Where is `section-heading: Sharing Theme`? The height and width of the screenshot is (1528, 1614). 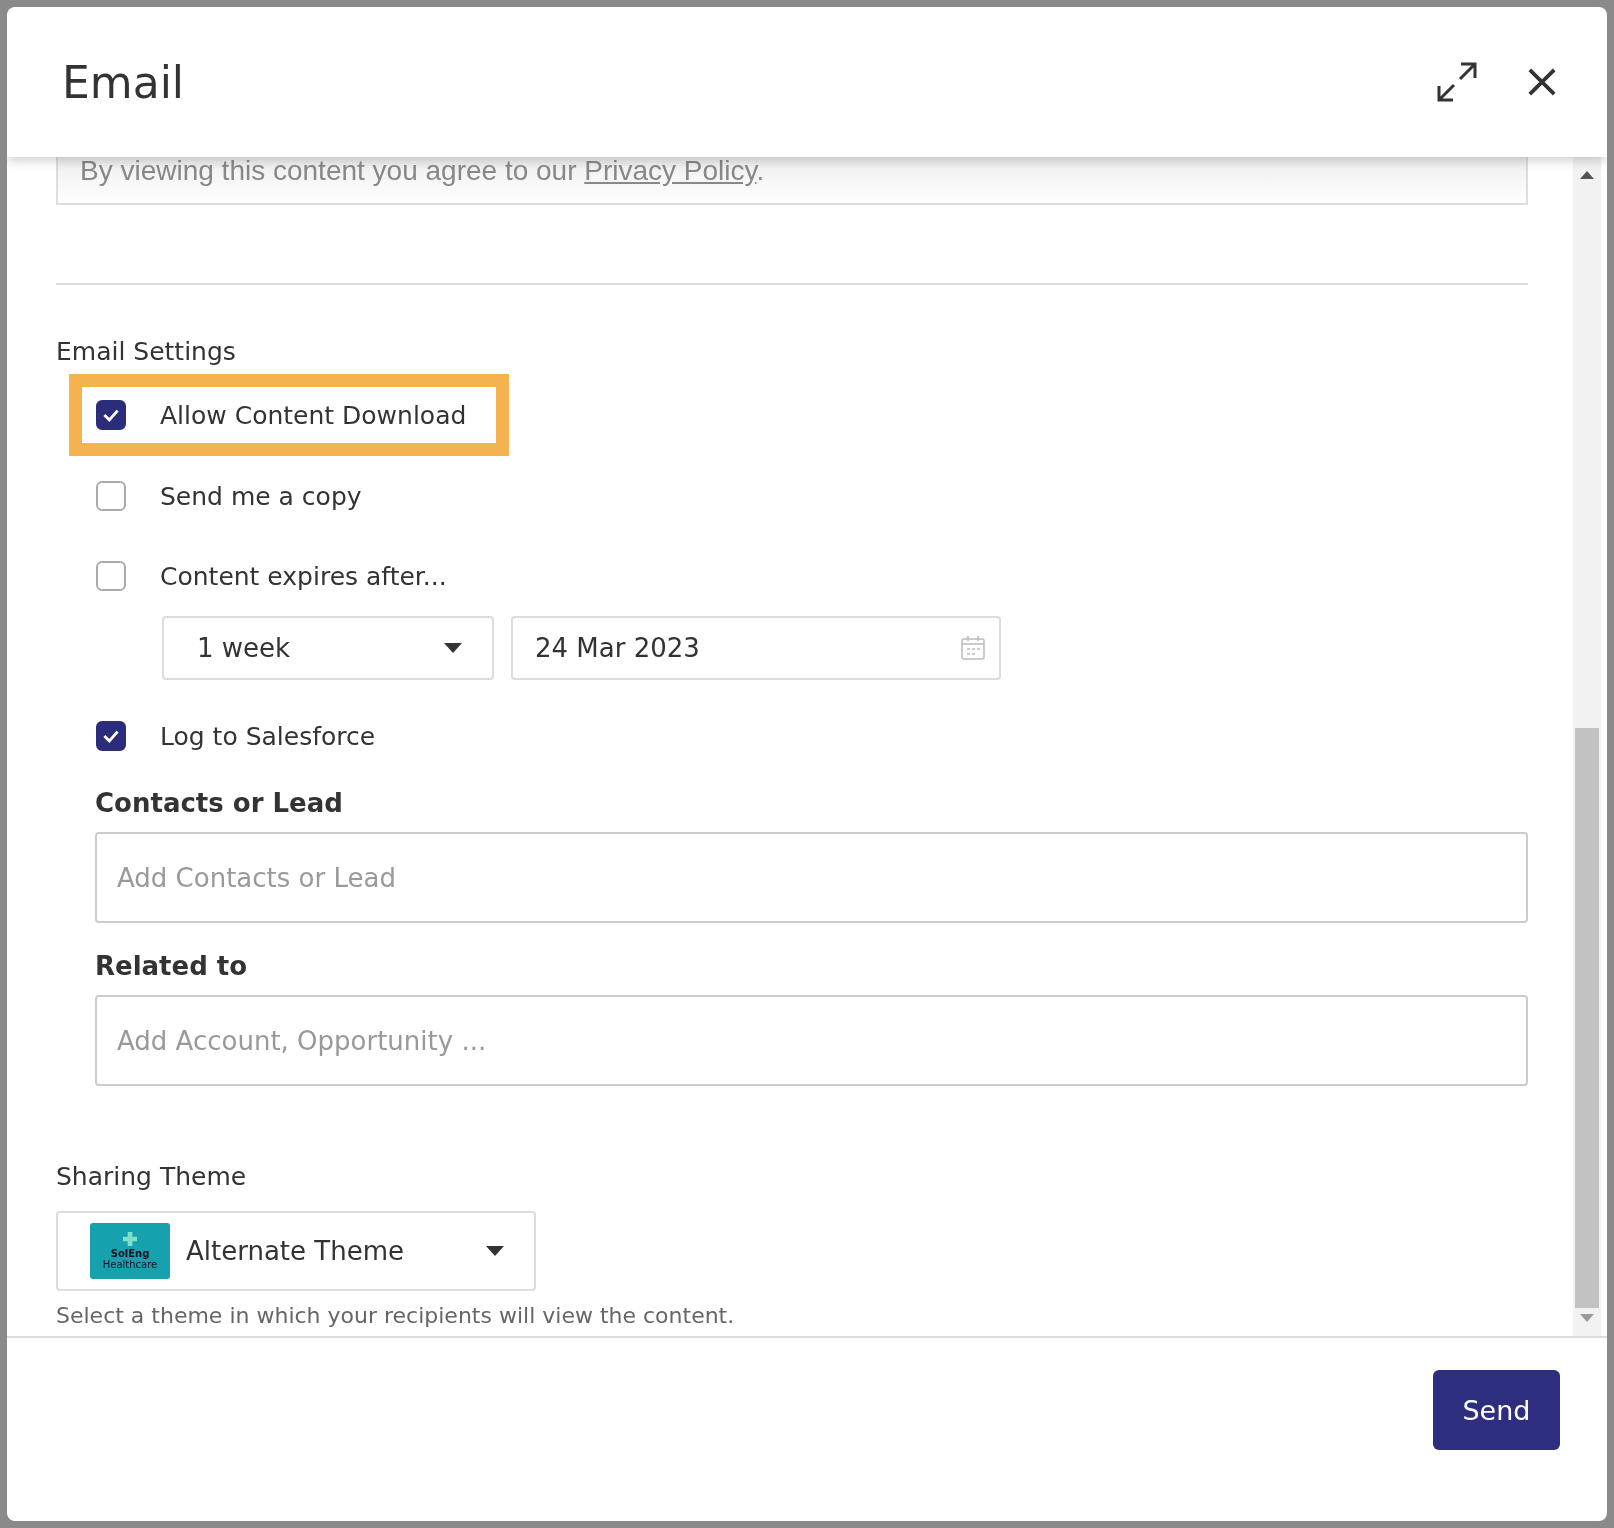 section-heading: Sharing Theme is located at coordinates (152, 1176).